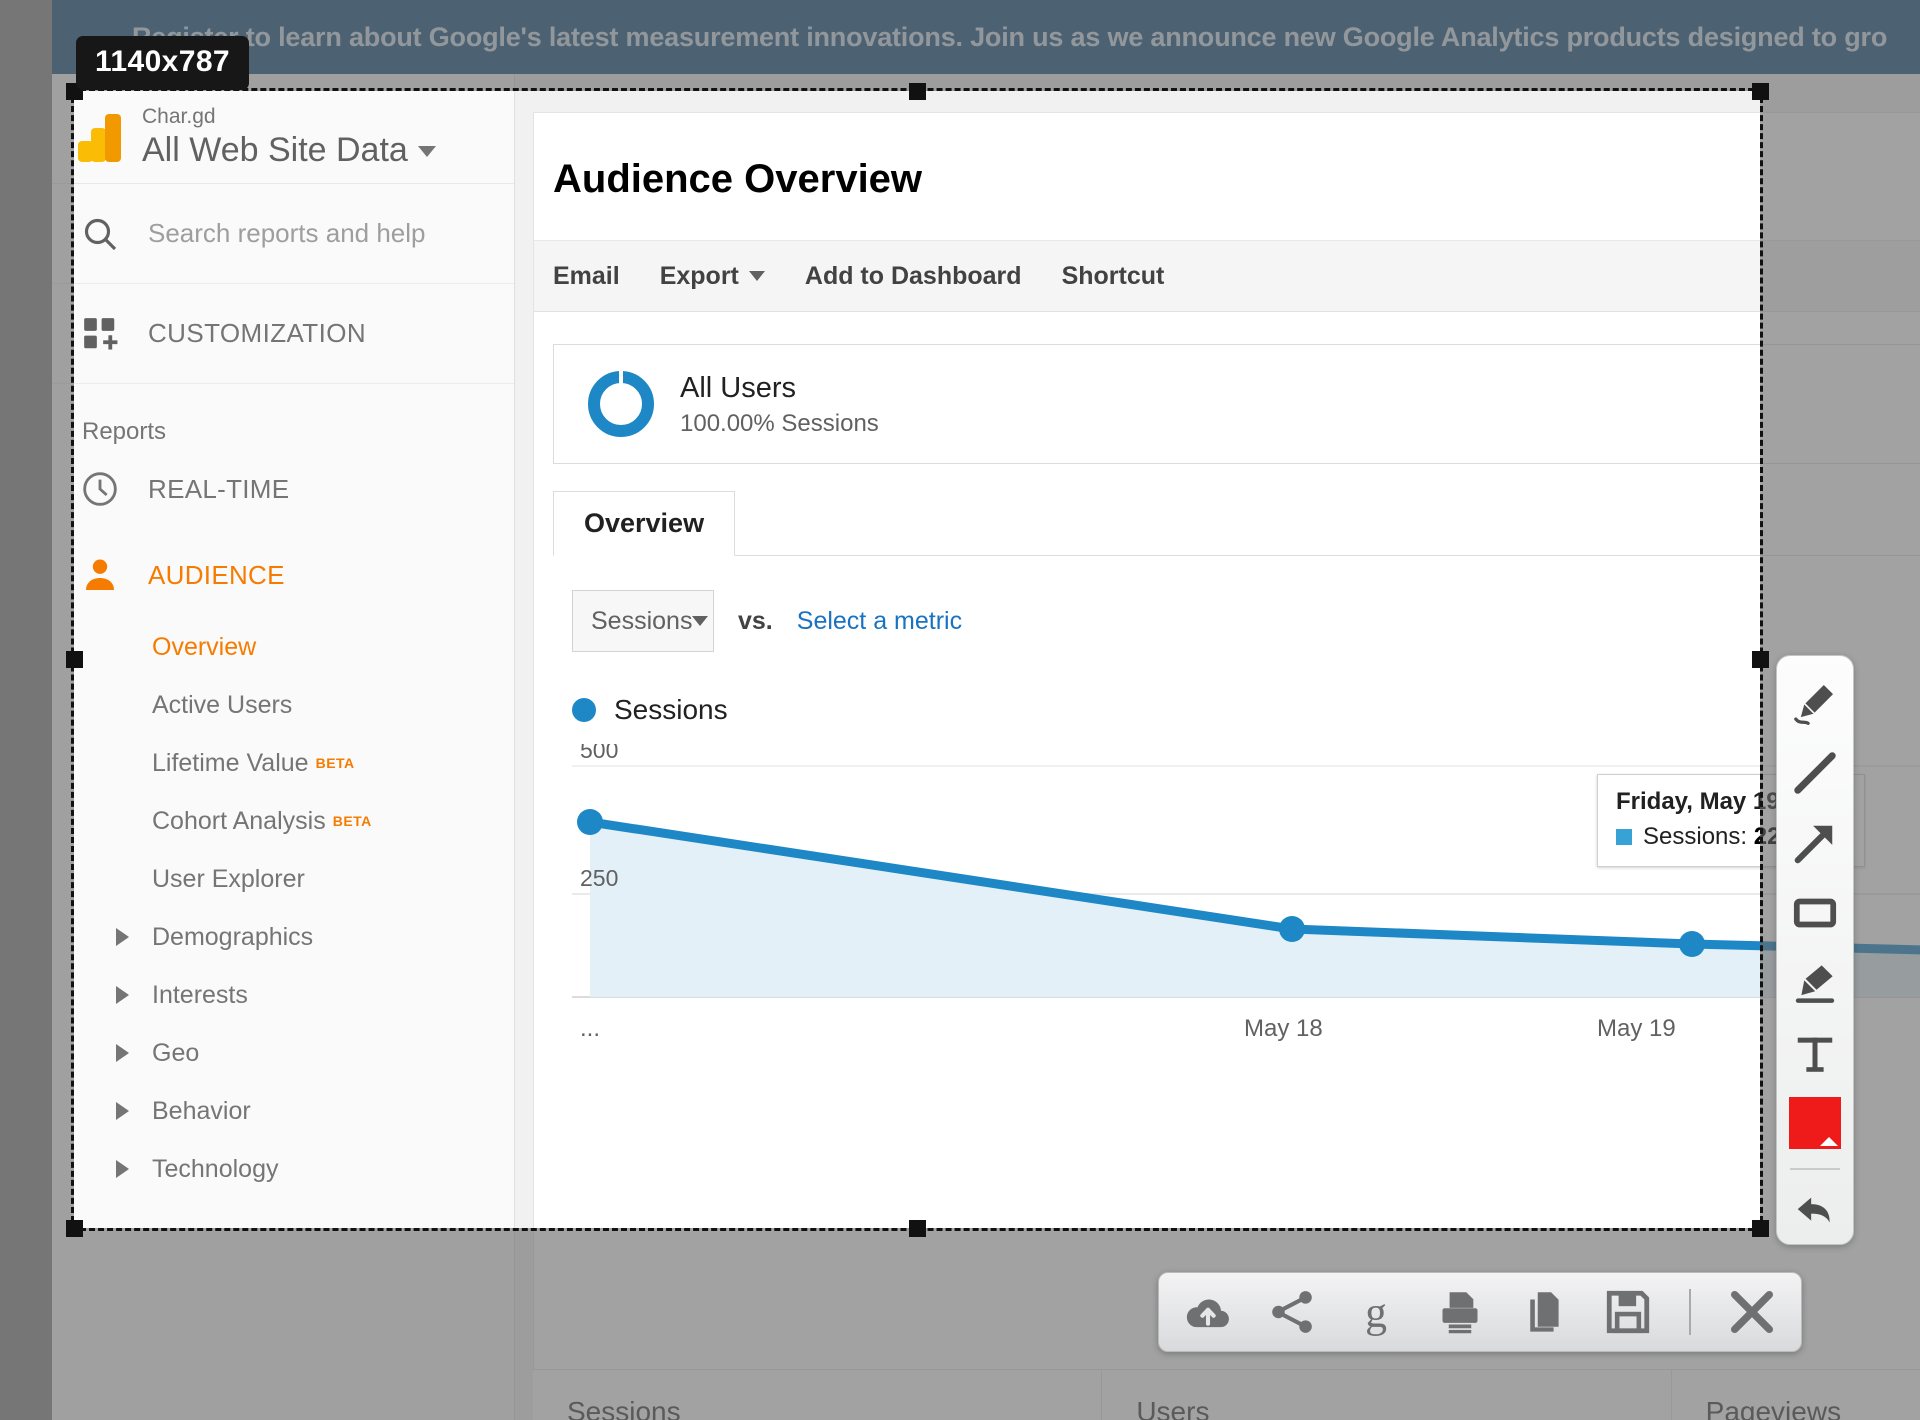  Describe the element at coordinates (738, 179) in the screenshot. I see `page-title: Audience Overview` at that location.